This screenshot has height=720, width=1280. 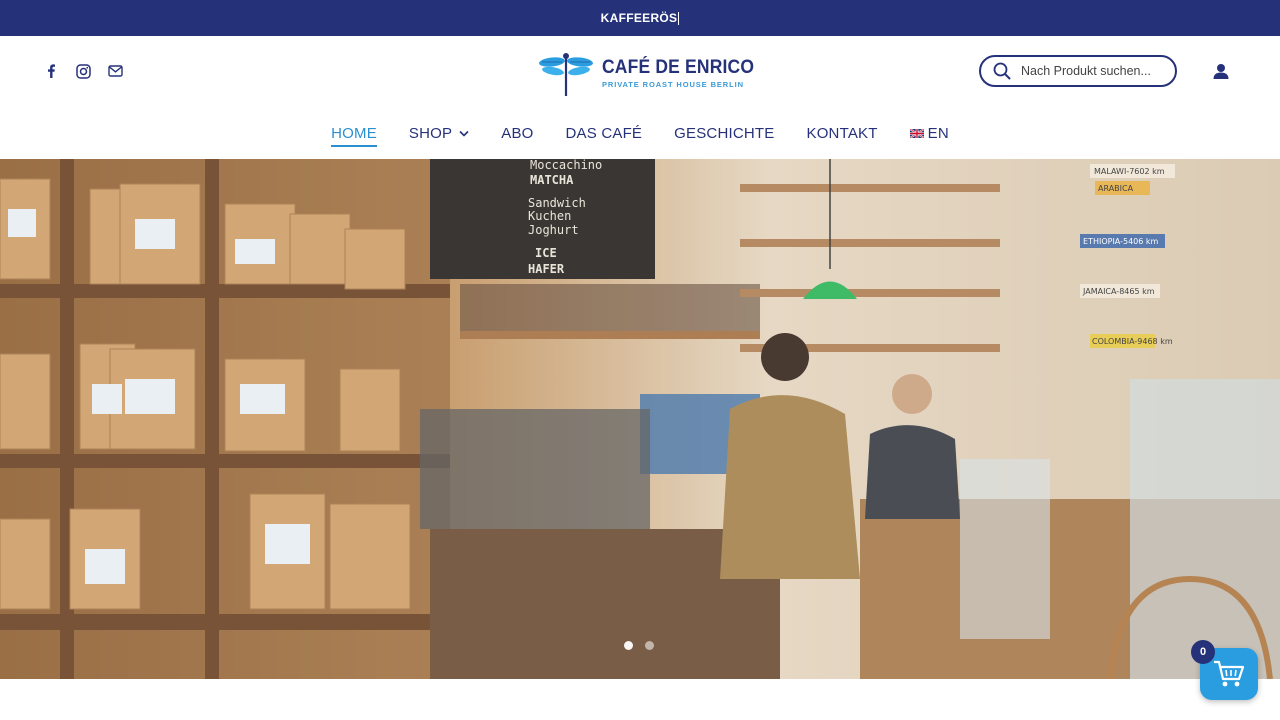 I want to click on nav-item-shop: SHOP, so click(x=439, y=133).